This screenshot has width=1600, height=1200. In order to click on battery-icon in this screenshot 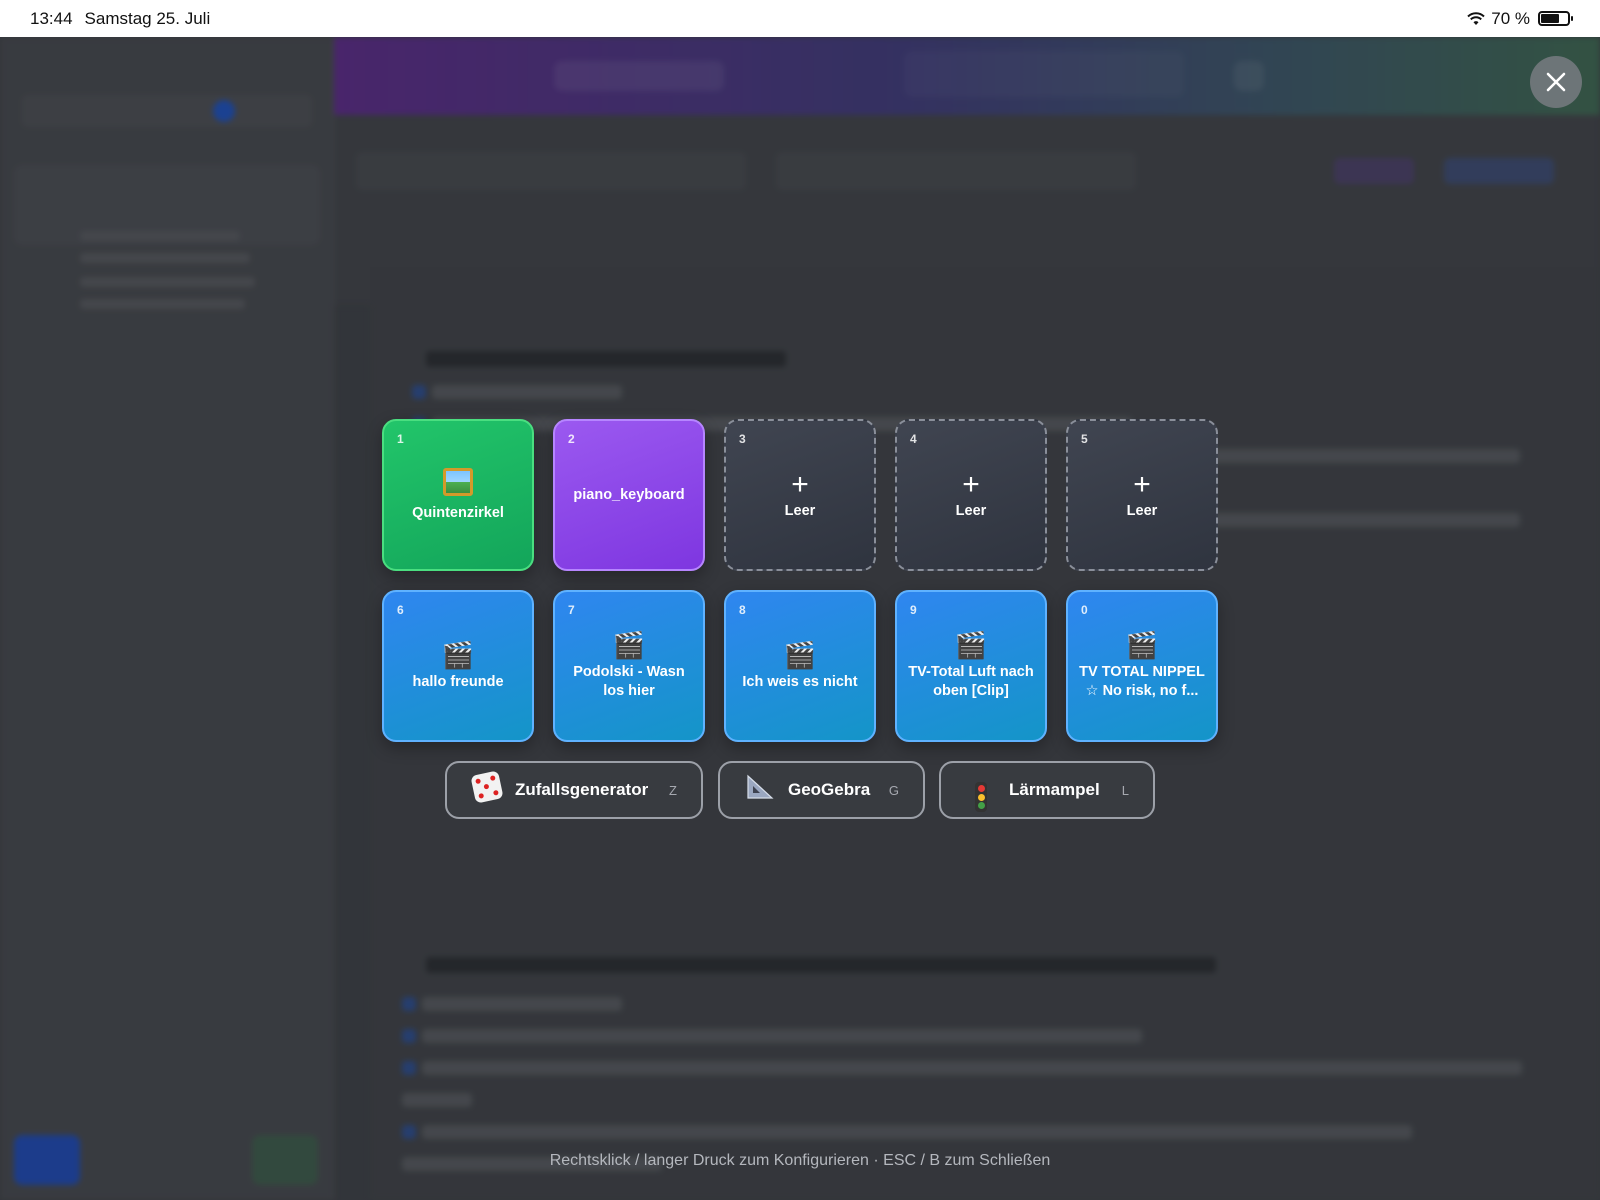, I will do `click(1555, 18)`.